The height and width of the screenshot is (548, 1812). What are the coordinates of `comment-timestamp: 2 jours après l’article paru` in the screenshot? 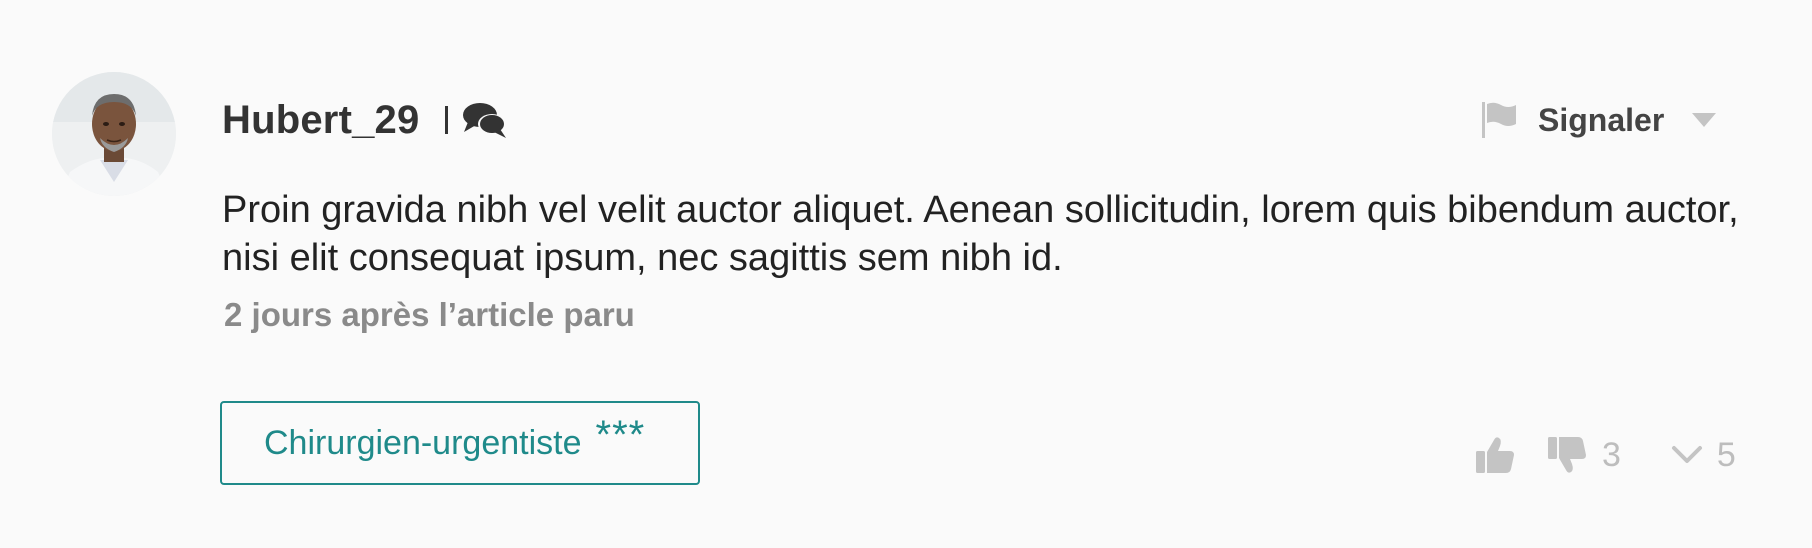 It's located at (429, 314).